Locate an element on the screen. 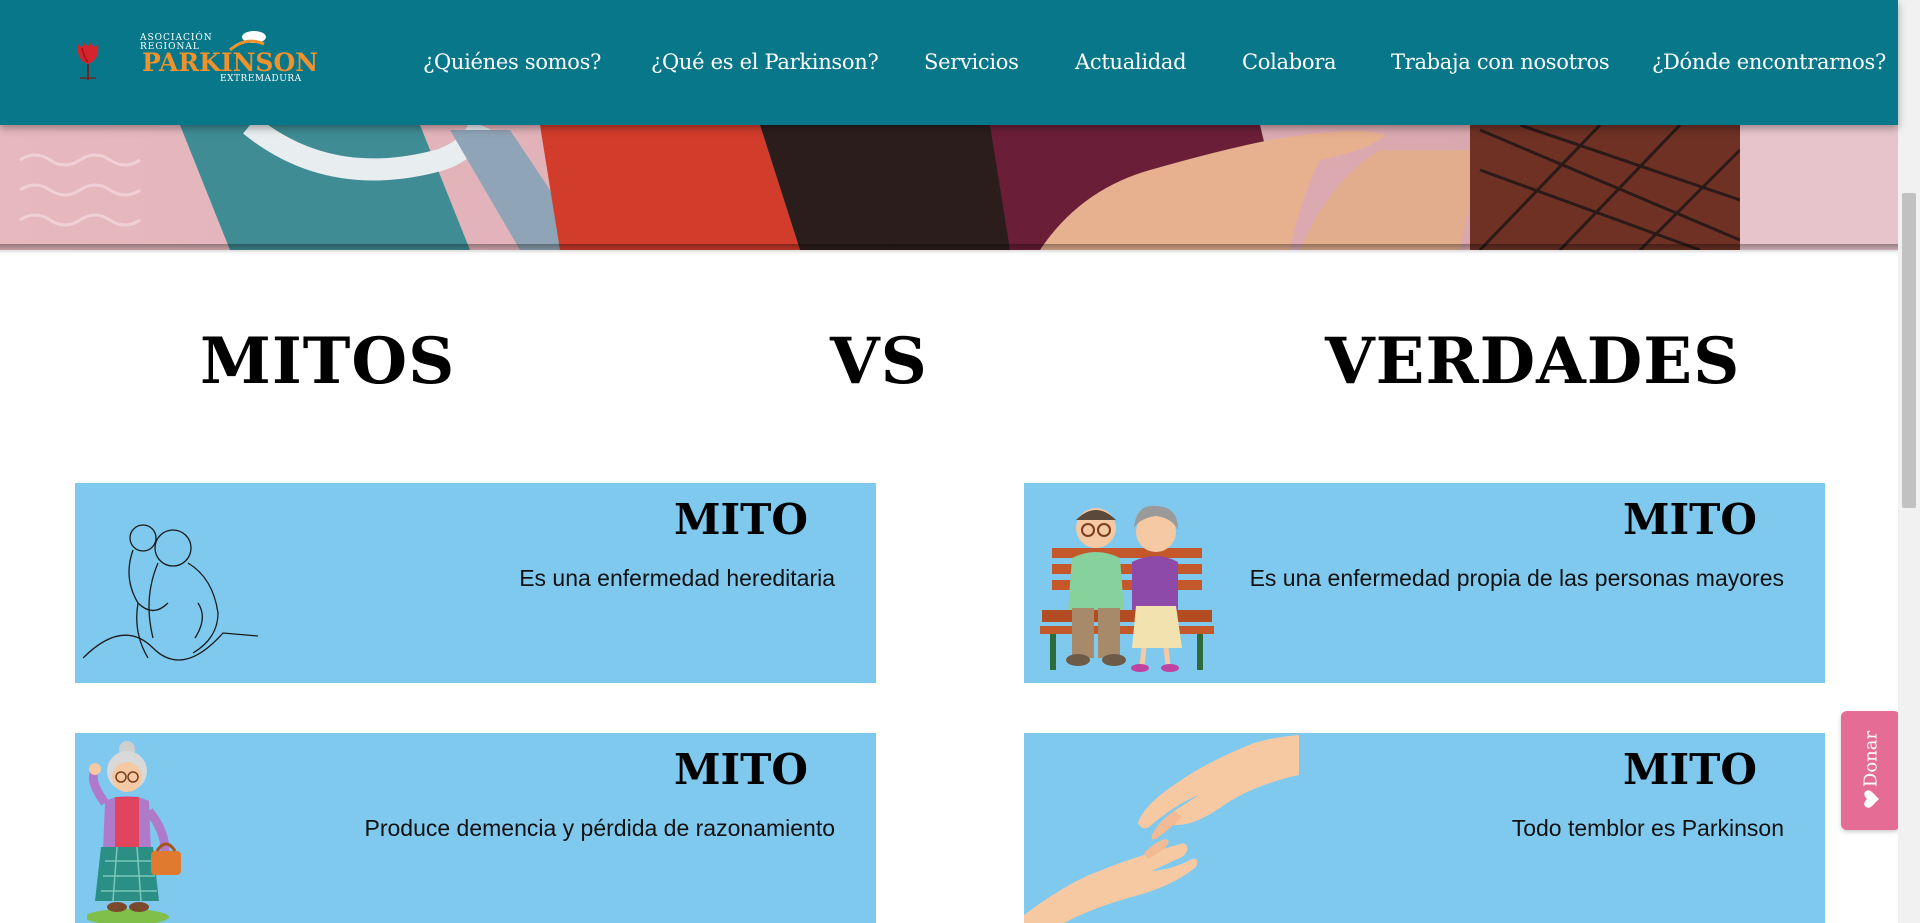  heading-mitos: MITOS is located at coordinates (328, 361).